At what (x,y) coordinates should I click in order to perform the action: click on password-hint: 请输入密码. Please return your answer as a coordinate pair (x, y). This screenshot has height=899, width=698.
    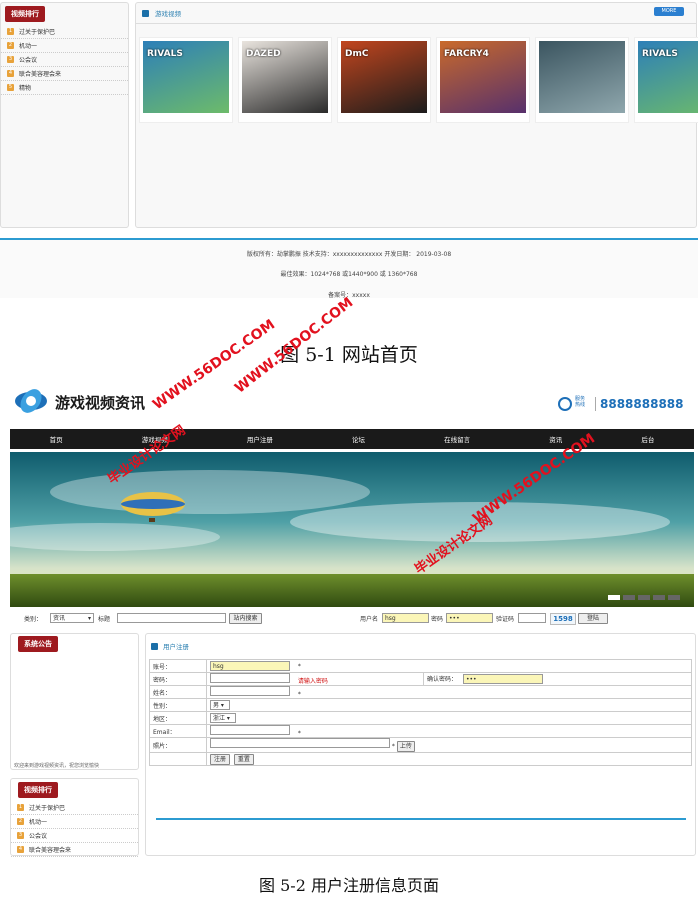
    Looking at the image, I should click on (312, 681).